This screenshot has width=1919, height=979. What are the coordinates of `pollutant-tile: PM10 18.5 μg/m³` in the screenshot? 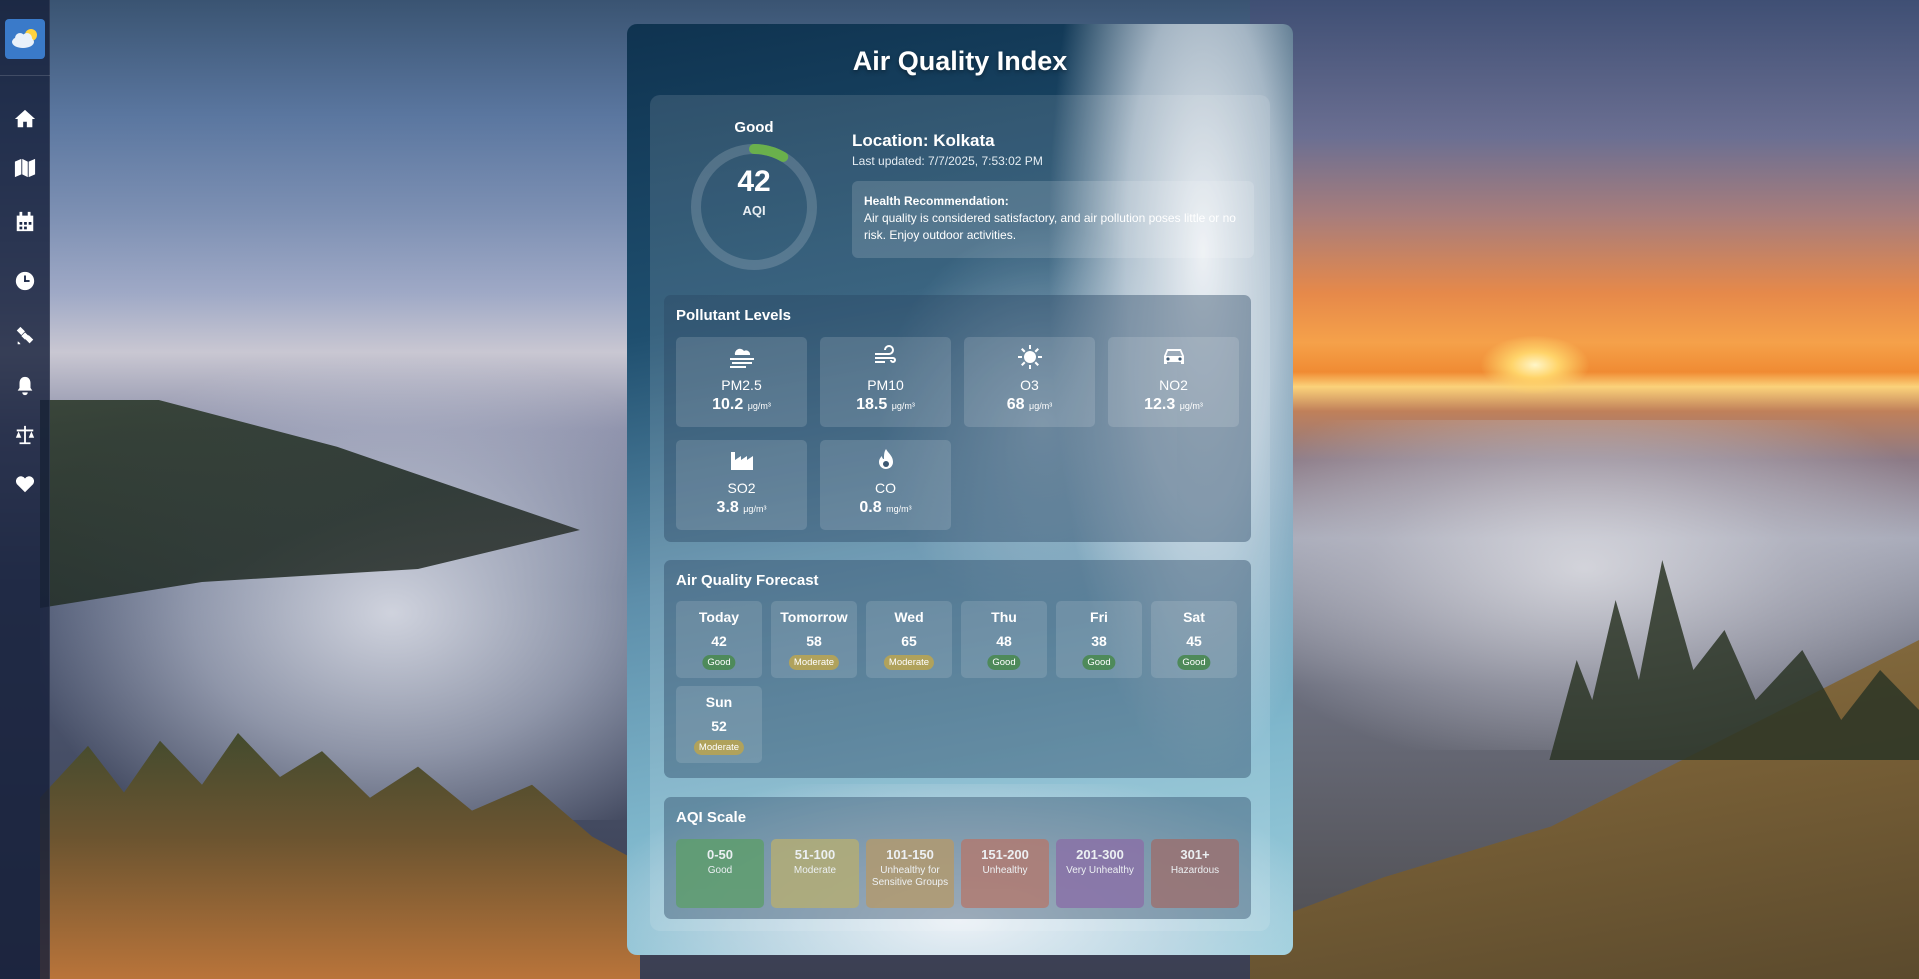 It's located at (885, 382).